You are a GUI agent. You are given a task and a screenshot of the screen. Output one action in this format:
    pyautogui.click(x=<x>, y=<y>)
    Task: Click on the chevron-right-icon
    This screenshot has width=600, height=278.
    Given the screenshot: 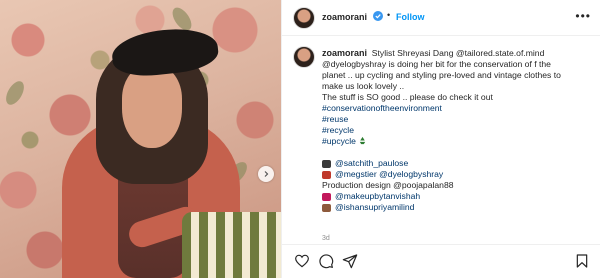 What is the action you would take?
    pyautogui.click(x=266, y=174)
    